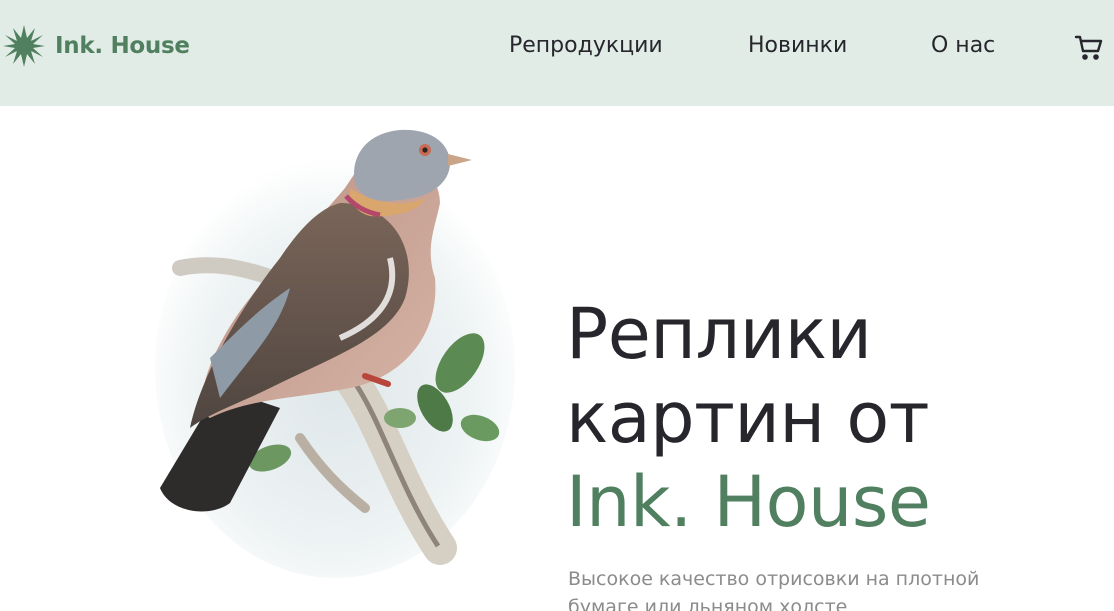 This screenshot has height=611, width=1114. Describe the element at coordinates (797, 45) in the screenshot. I see `nav-link-new: Новинки` at that location.